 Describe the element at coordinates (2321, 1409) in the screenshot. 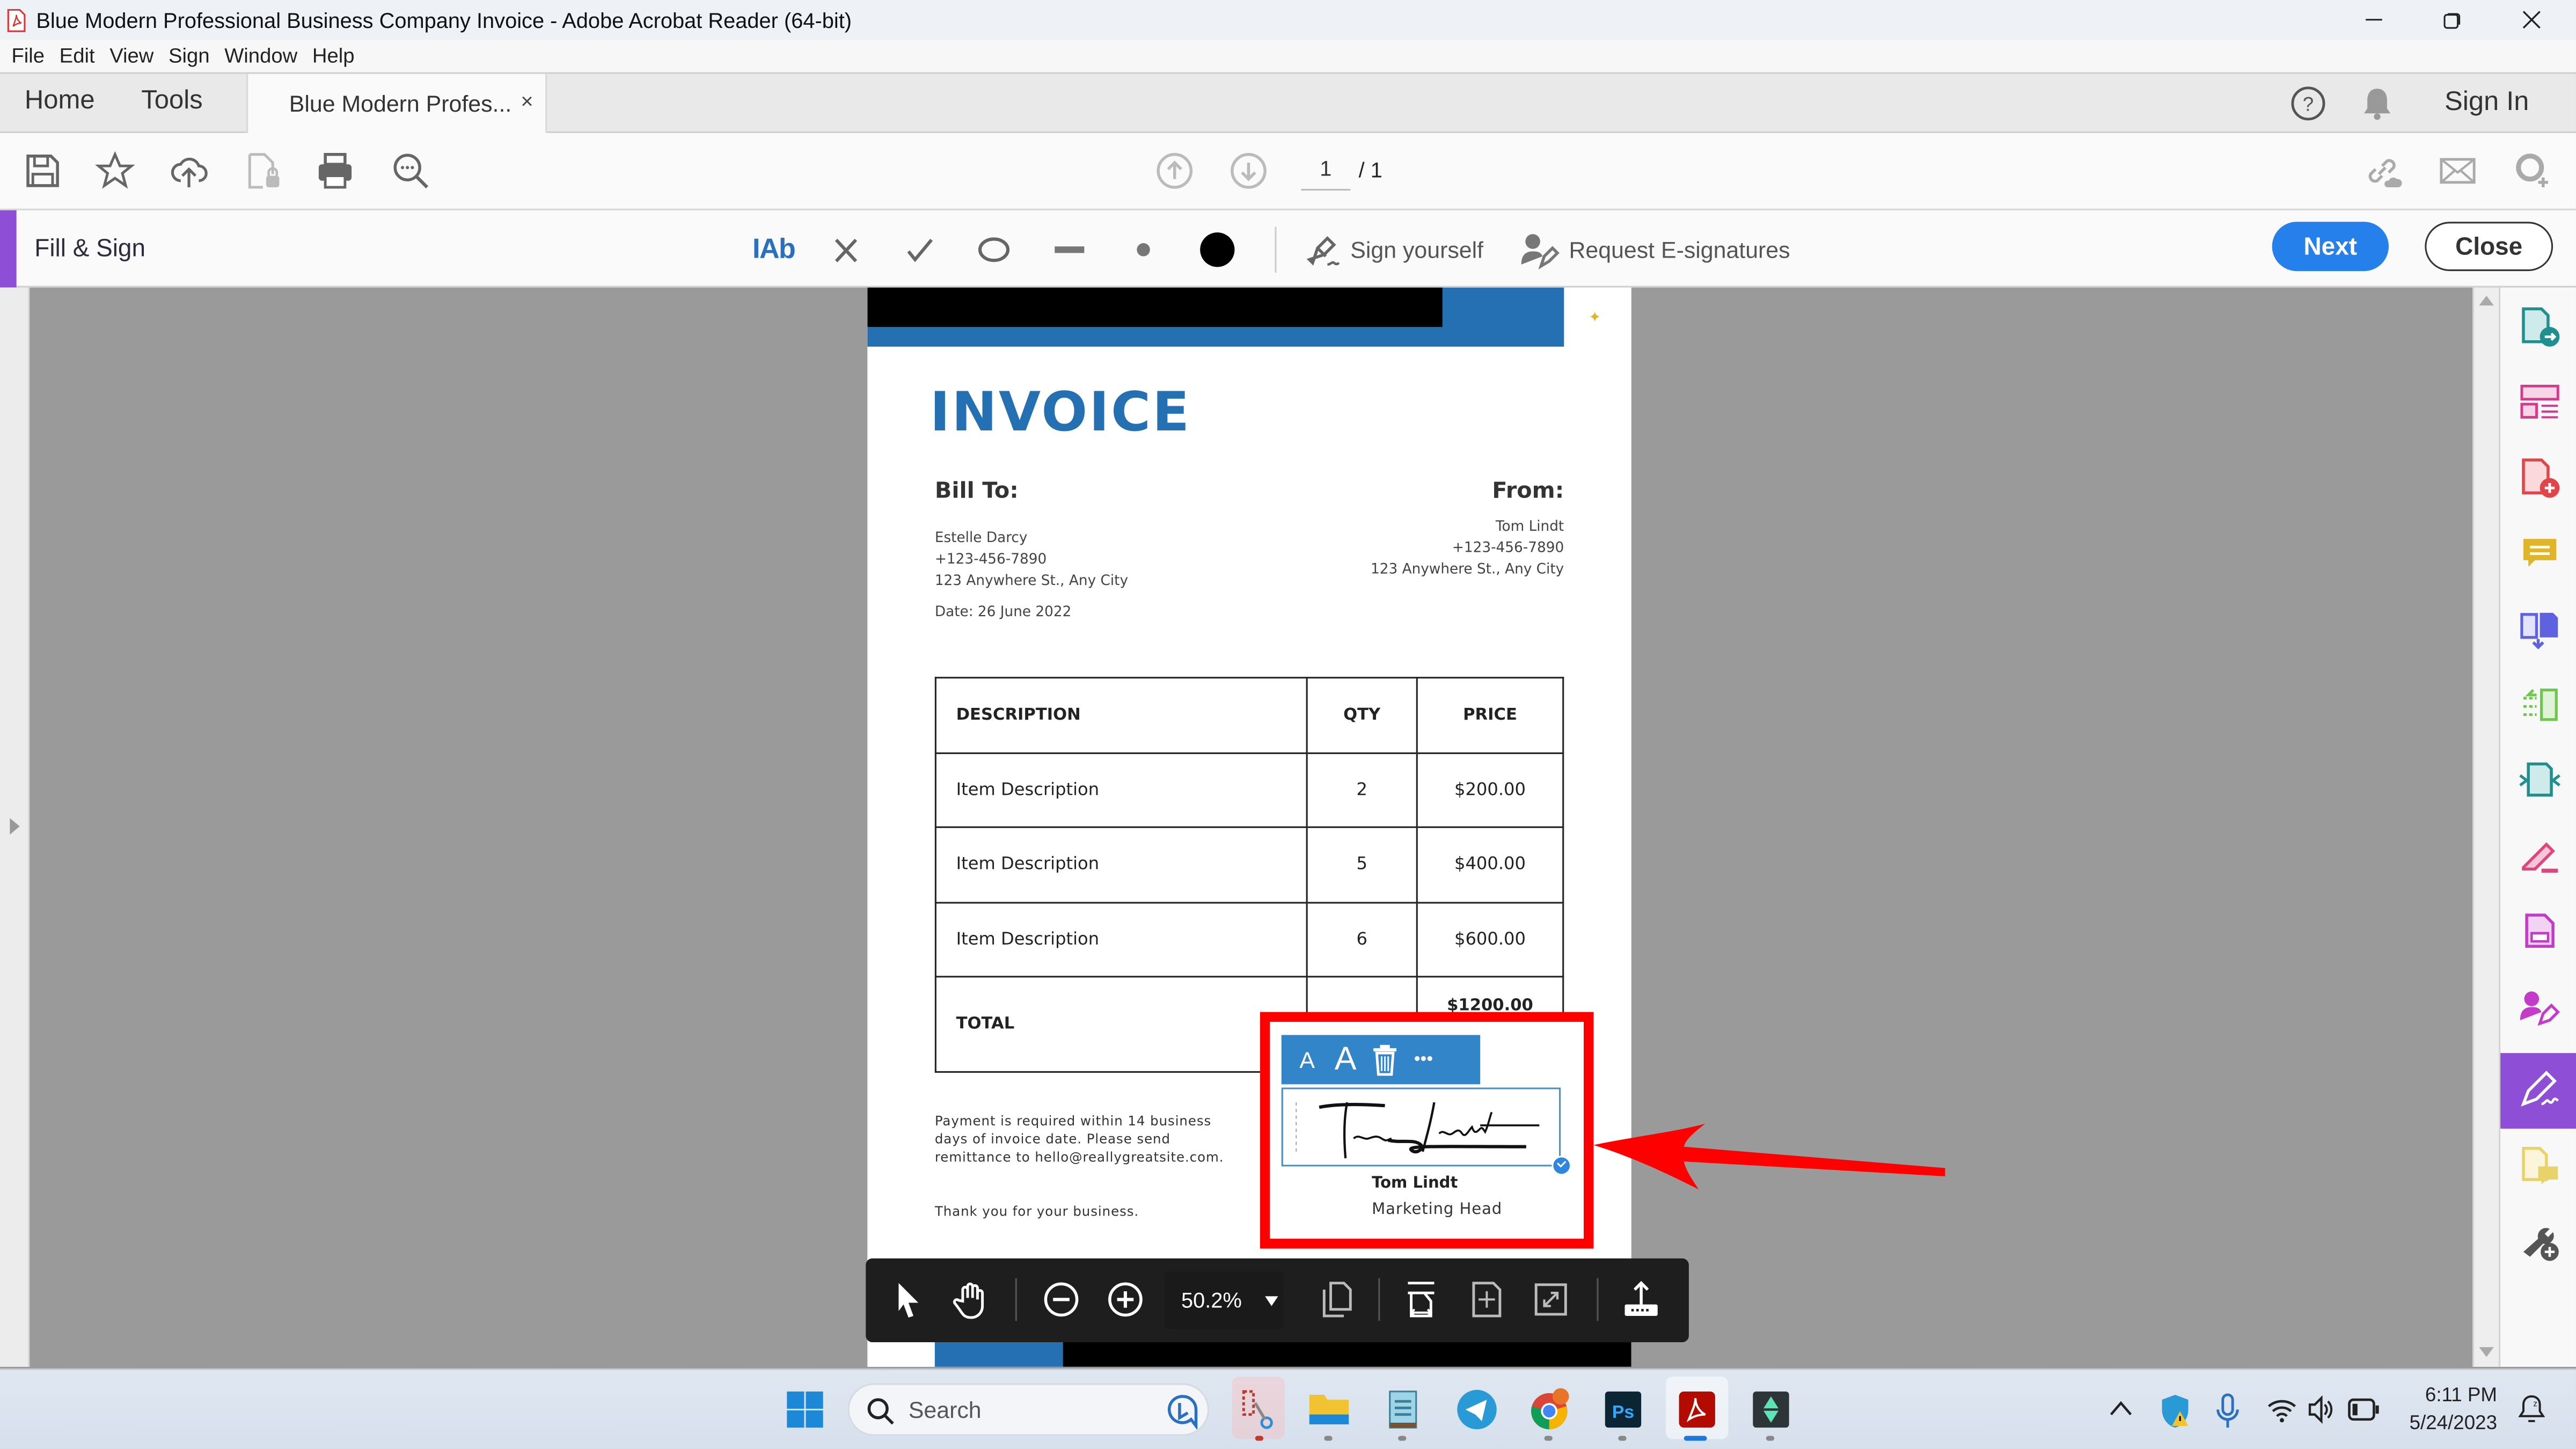

I see `volume-icon` at that location.